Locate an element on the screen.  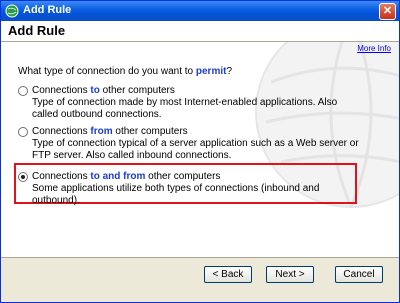
option-outbound-label: Connections to other computers is located at coordinates (103, 90).